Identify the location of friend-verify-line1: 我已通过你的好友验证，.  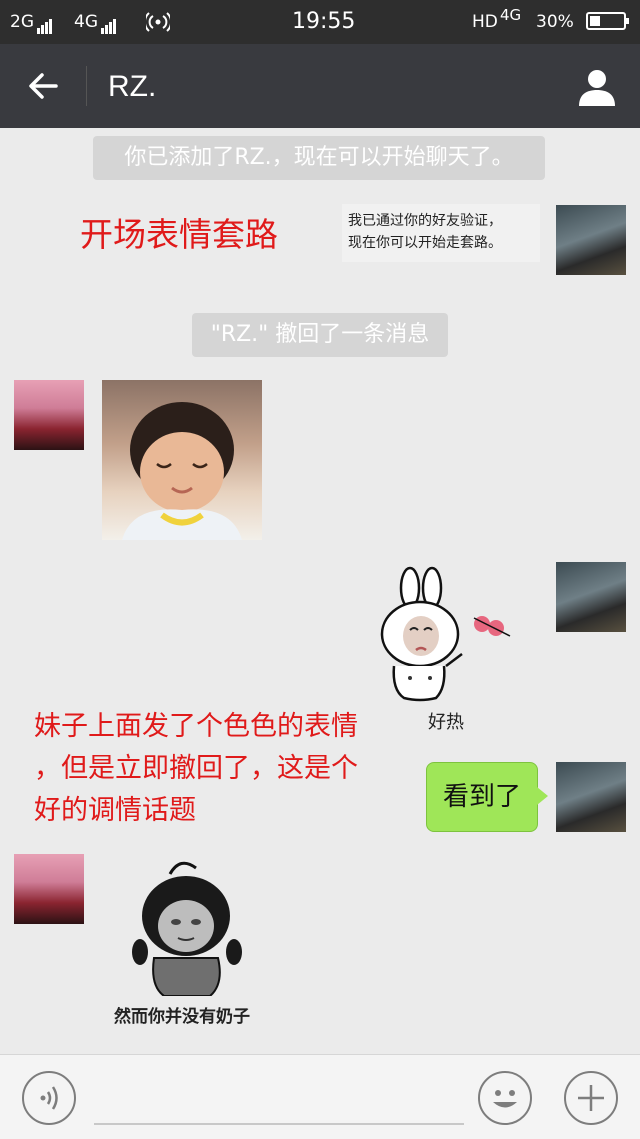
(425, 221).